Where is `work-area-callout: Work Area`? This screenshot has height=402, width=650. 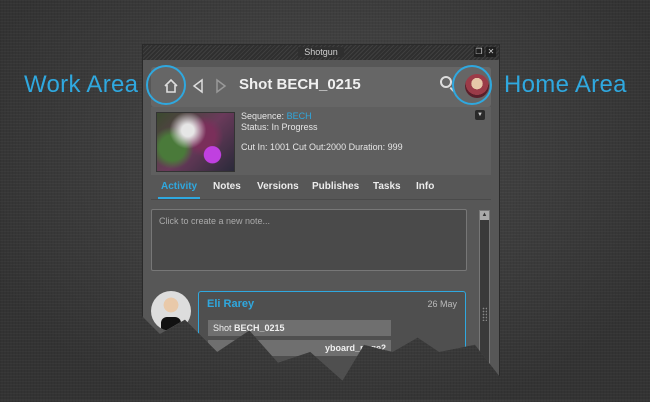
work-area-callout: Work Area is located at coordinates (81, 84).